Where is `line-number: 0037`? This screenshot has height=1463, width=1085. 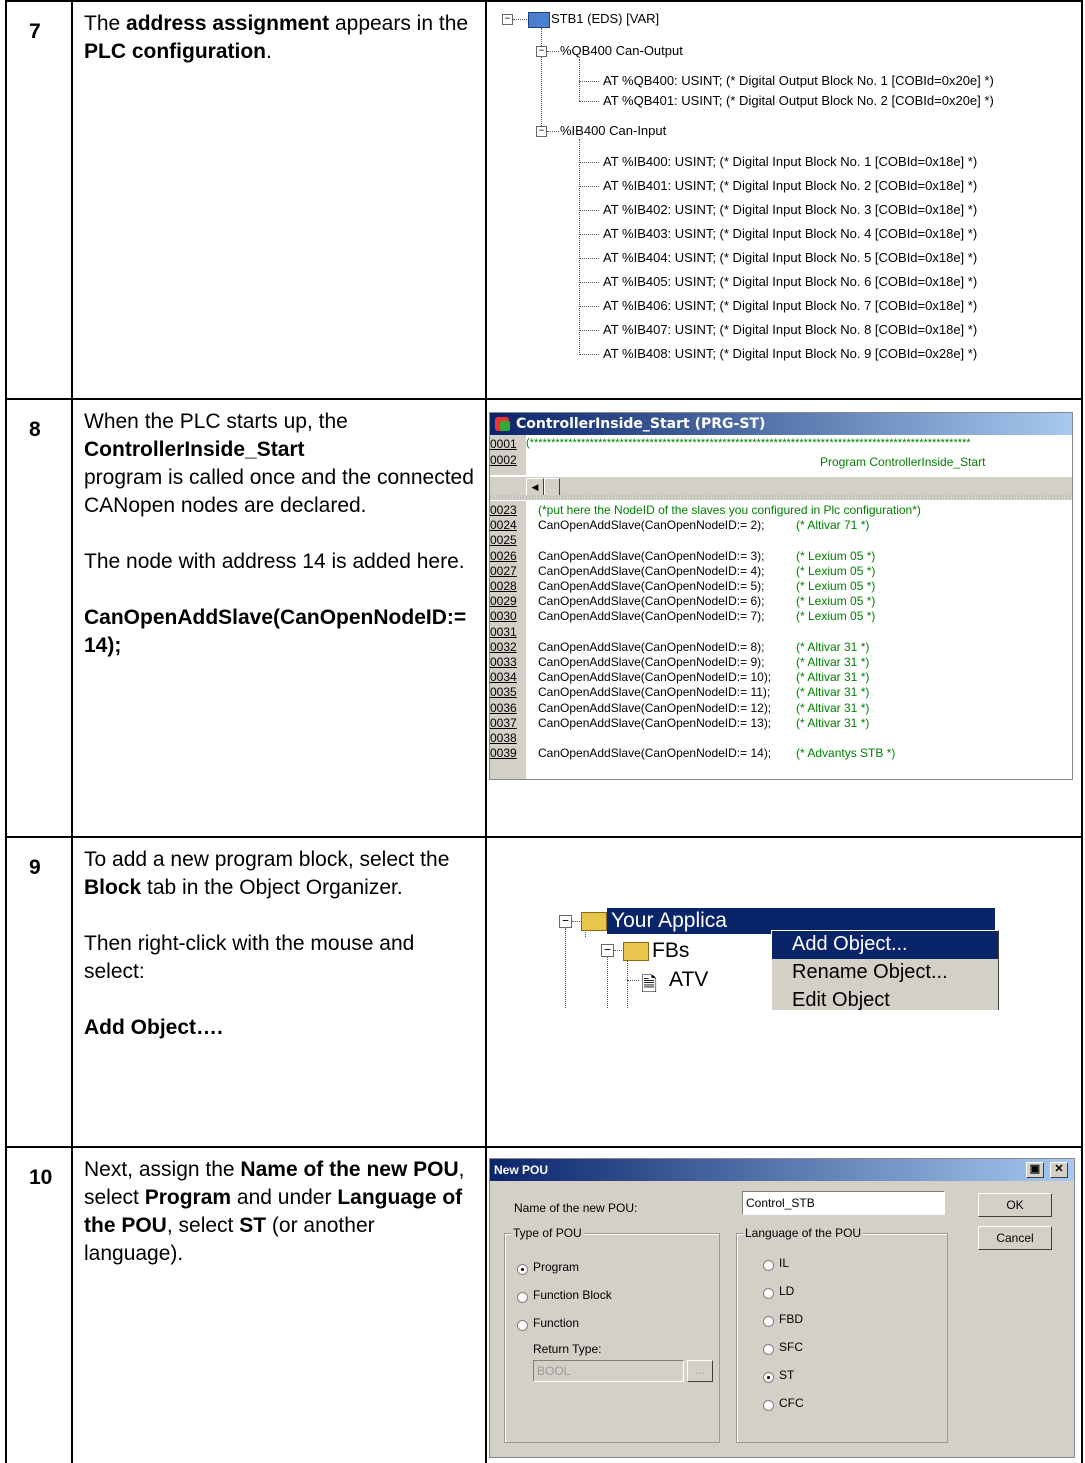 line-number: 0037 is located at coordinates (503, 722).